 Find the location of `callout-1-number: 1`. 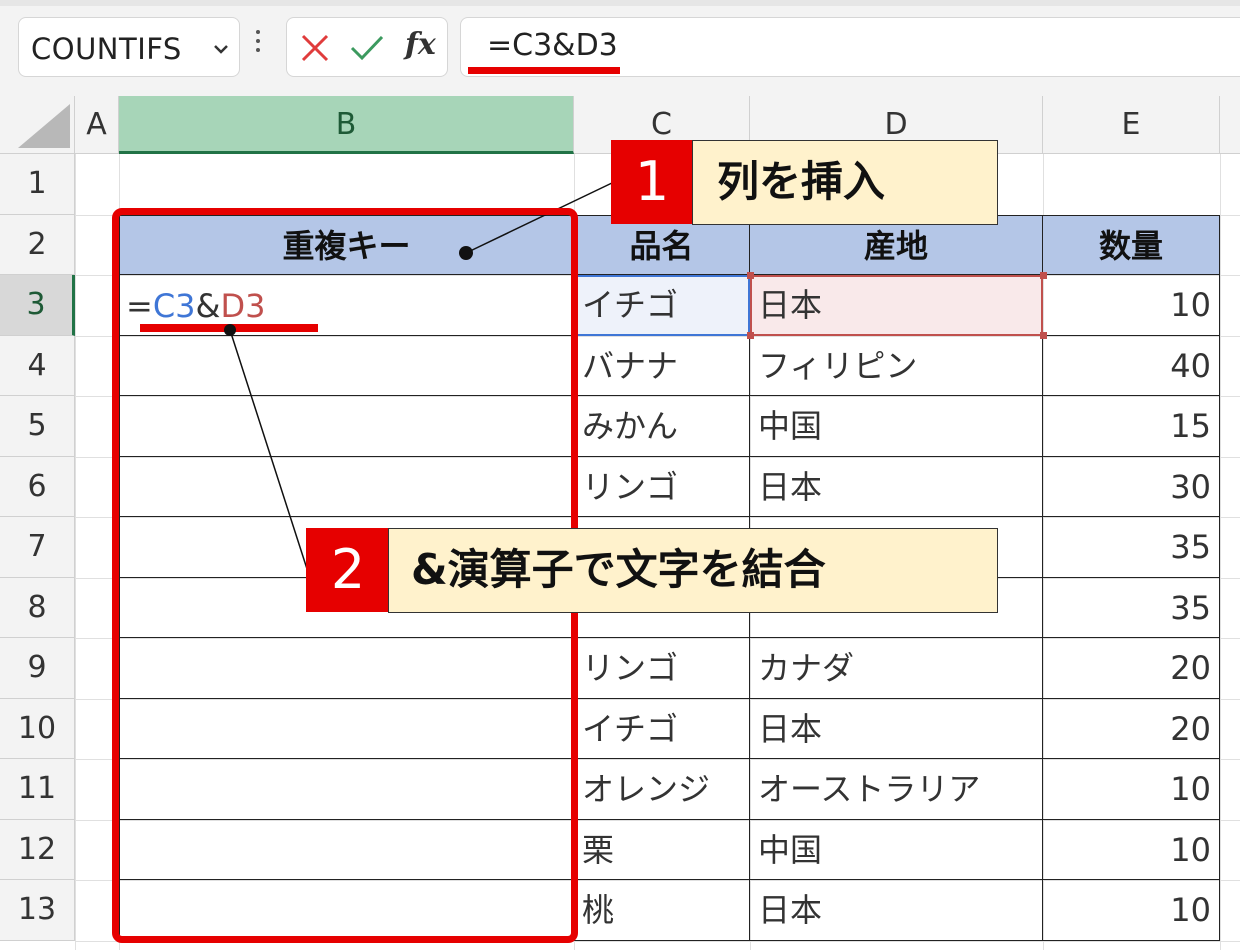

callout-1-number: 1 is located at coordinates (652, 182).